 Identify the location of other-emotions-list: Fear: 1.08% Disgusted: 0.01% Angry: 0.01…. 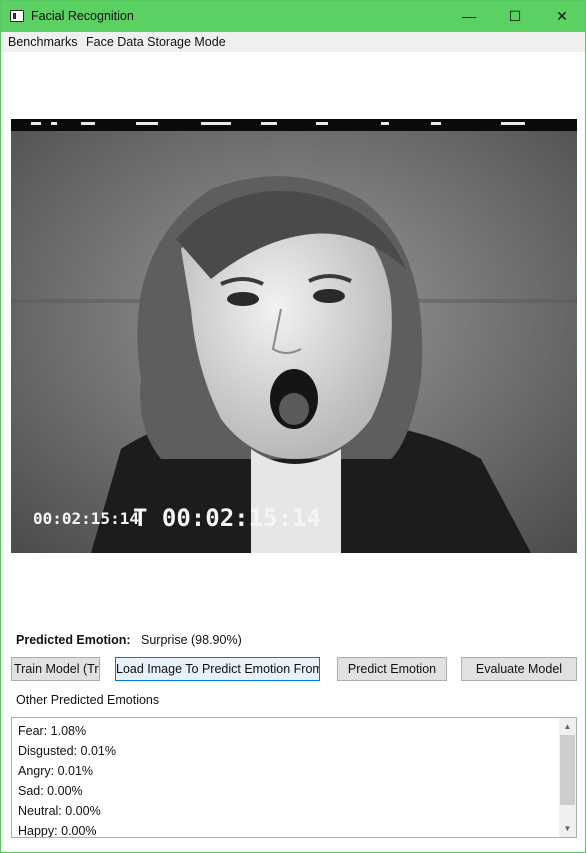
(294, 777).